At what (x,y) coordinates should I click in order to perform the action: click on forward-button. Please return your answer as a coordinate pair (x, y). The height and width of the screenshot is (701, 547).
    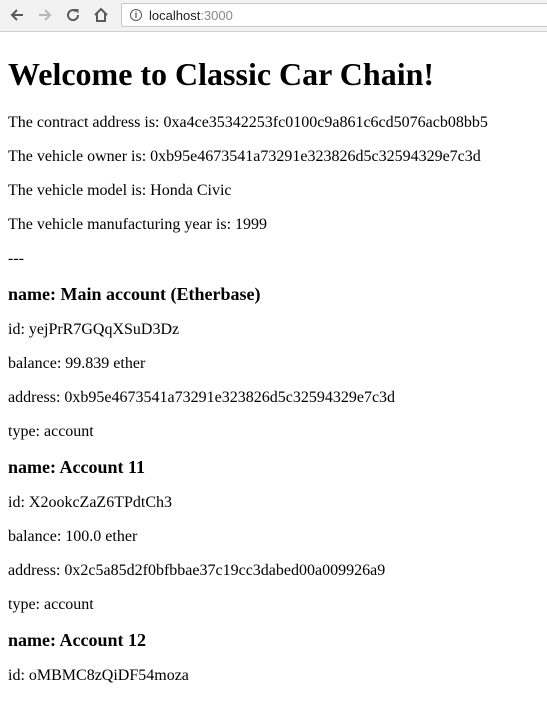
    Looking at the image, I should click on (45, 15).